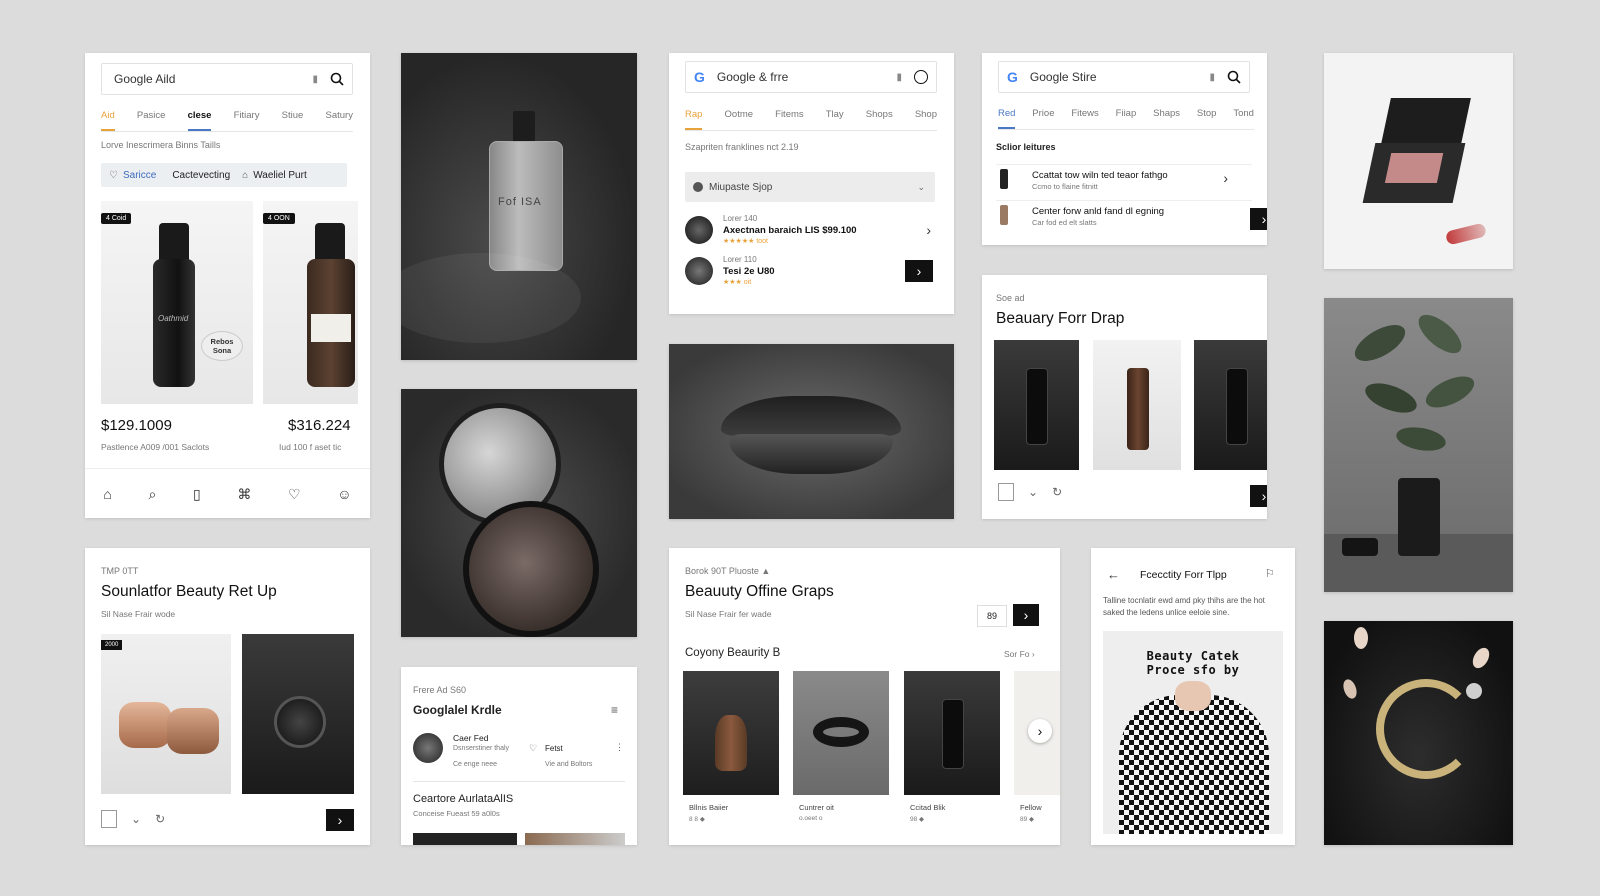 The width and height of the screenshot is (1600, 896). I want to click on filter-chip-saricce: Saricce, so click(139, 175).